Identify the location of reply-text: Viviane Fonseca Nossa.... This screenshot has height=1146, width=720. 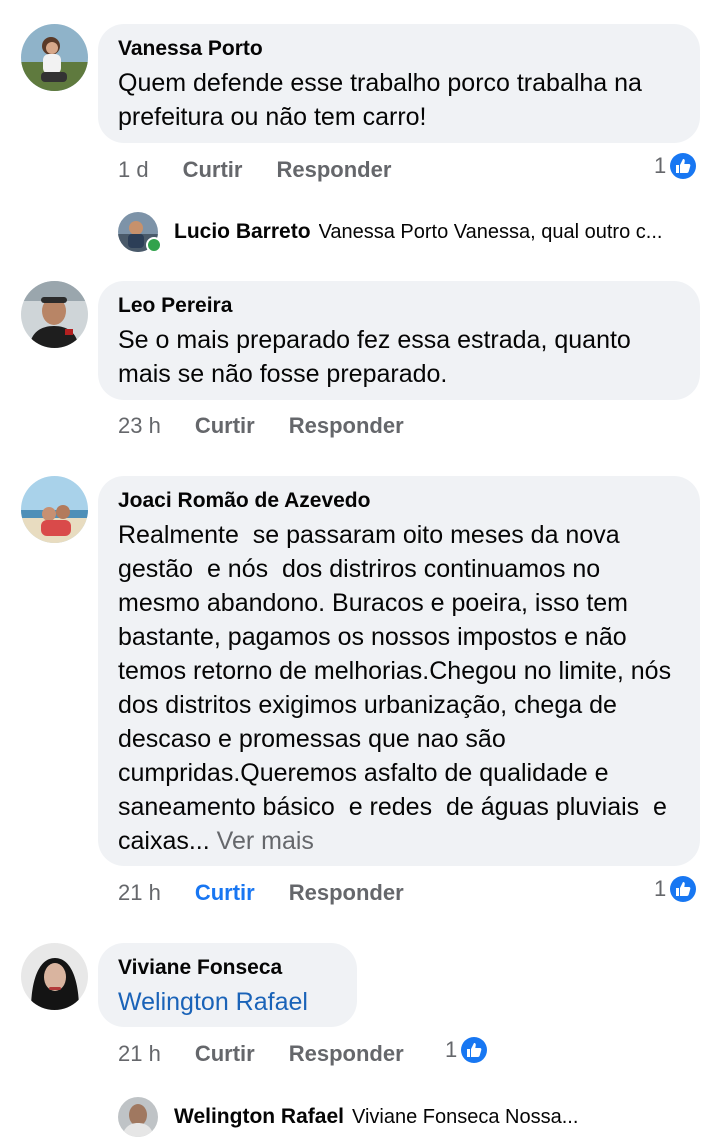
(465, 1116).